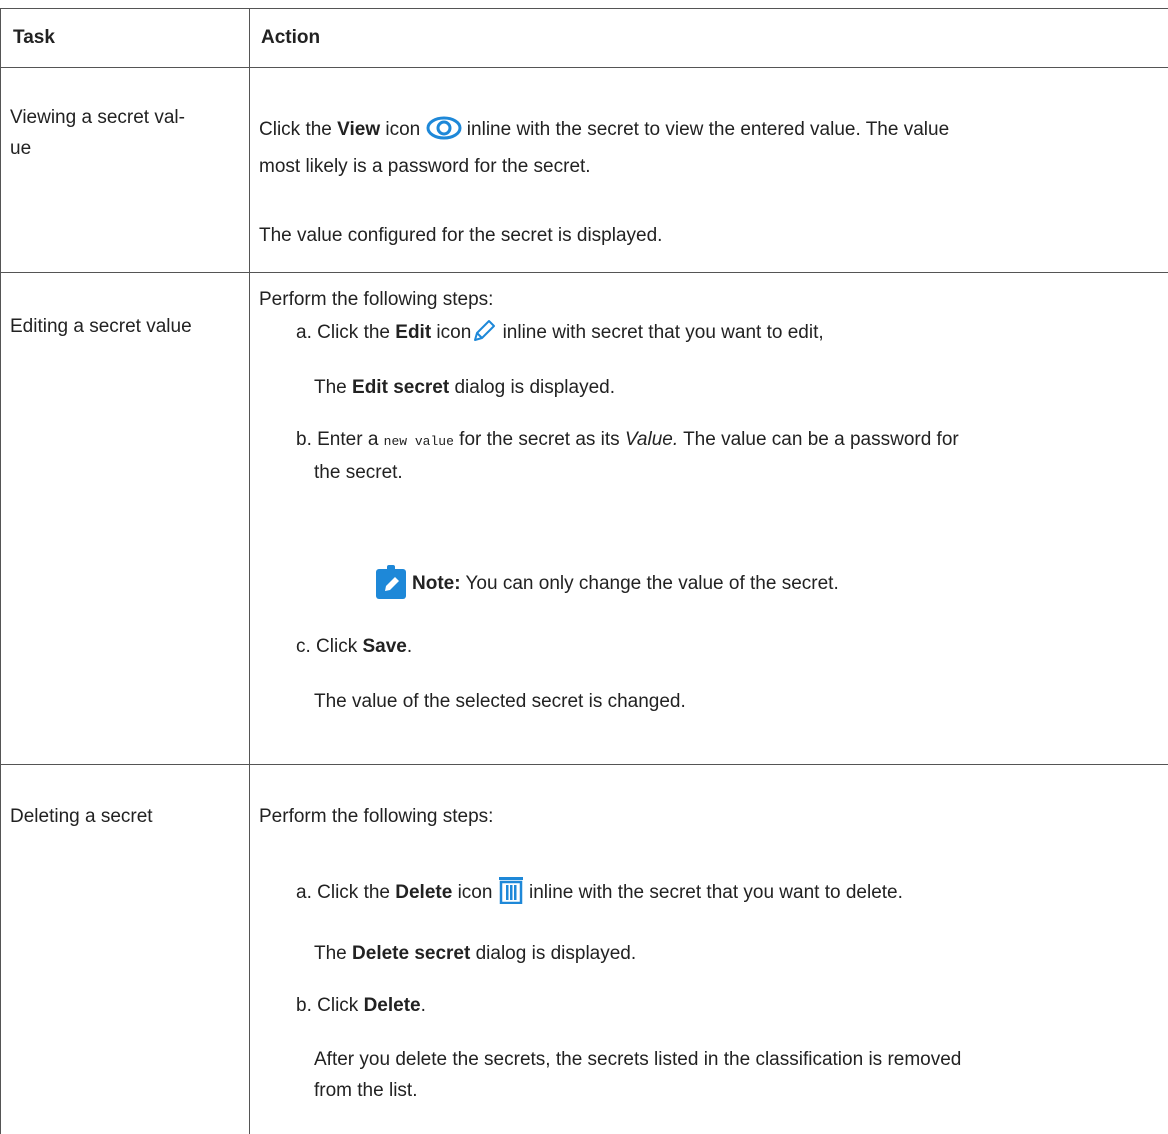 The width and height of the screenshot is (1168, 1134). What do you see at coordinates (391, 587) in the screenshot?
I see `note-pencil-icon` at bounding box center [391, 587].